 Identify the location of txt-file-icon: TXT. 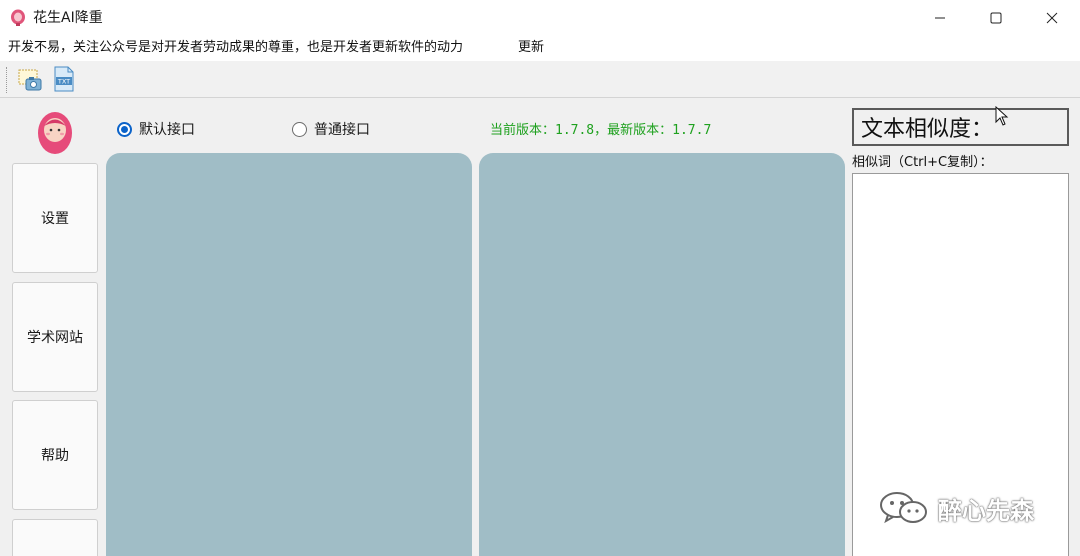
(64, 79).